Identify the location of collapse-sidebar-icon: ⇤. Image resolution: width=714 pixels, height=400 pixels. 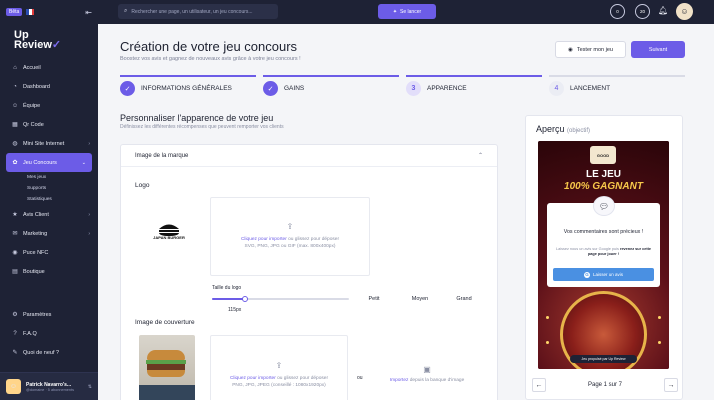
(88, 12).